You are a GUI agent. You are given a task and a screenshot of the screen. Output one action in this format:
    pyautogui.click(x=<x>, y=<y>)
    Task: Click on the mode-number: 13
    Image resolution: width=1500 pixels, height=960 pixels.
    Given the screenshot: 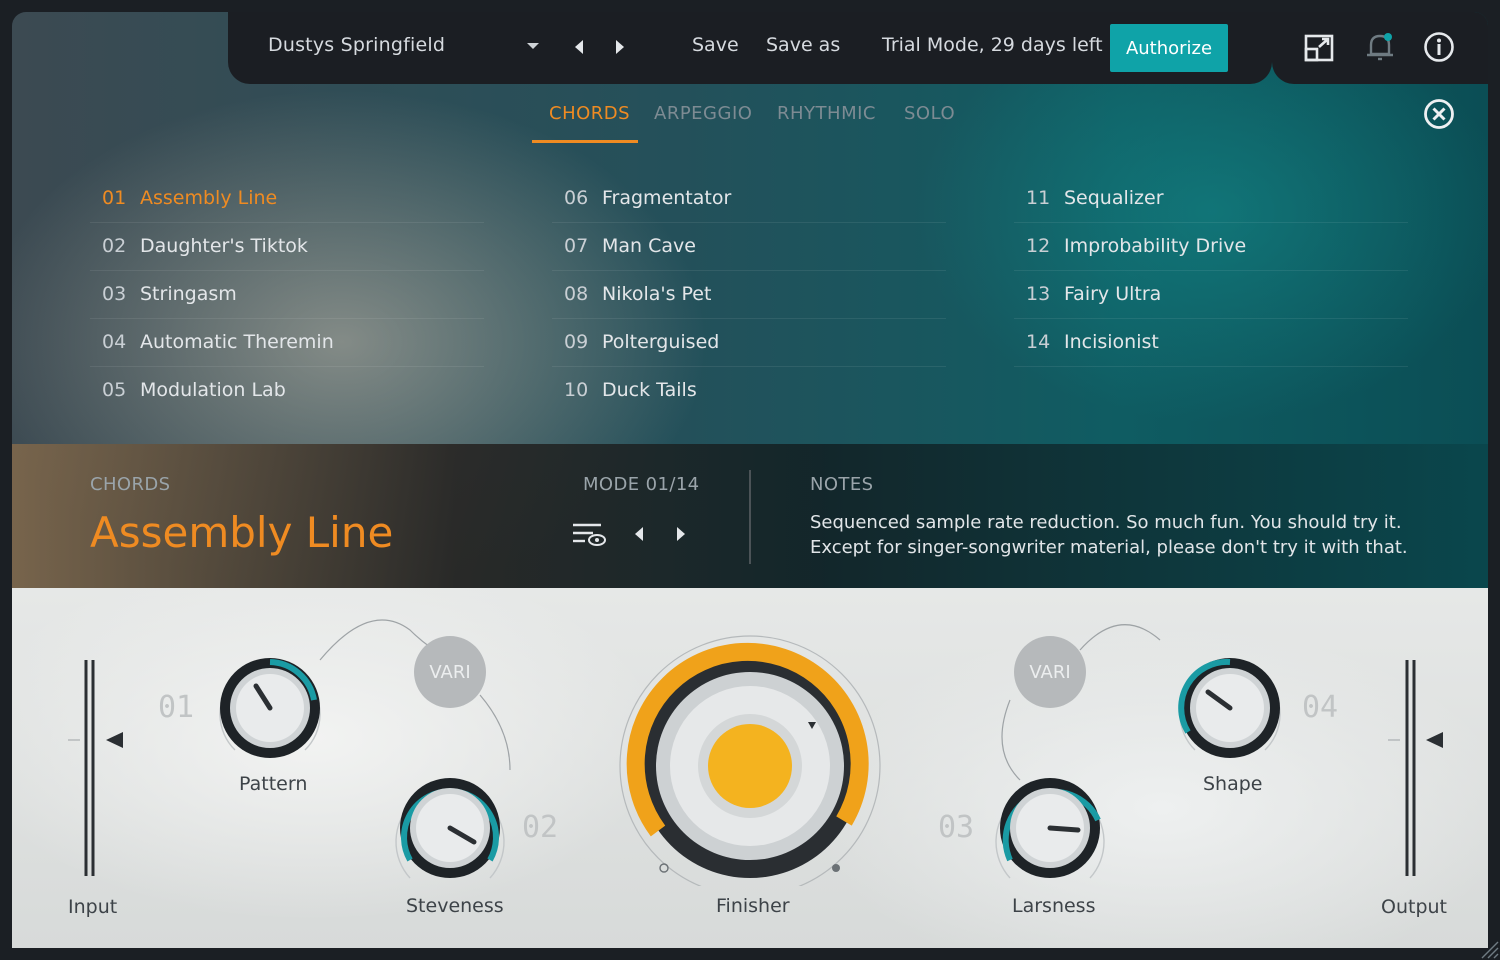 What is the action you would take?
    pyautogui.click(x=1038, y=294)
    